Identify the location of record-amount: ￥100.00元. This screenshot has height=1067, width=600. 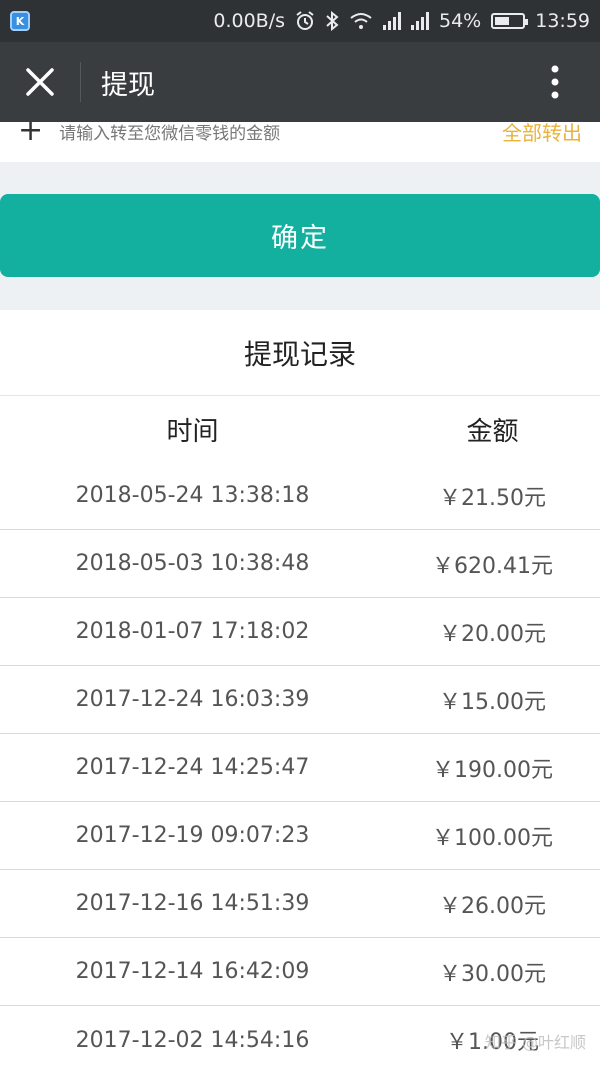
(492, 838).